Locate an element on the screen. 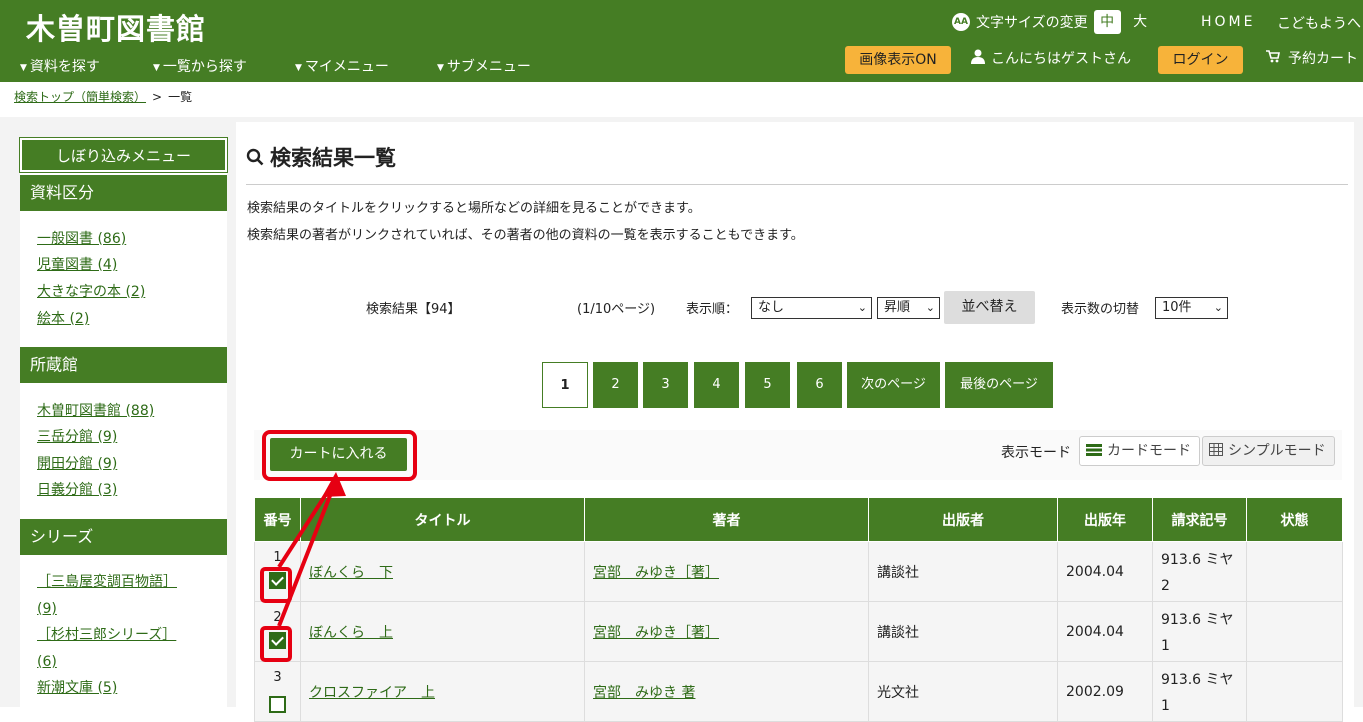 The width and height of the screenshot is (1363, 722). publisher-cell: 講談社 is located at coordinates (963, 571).